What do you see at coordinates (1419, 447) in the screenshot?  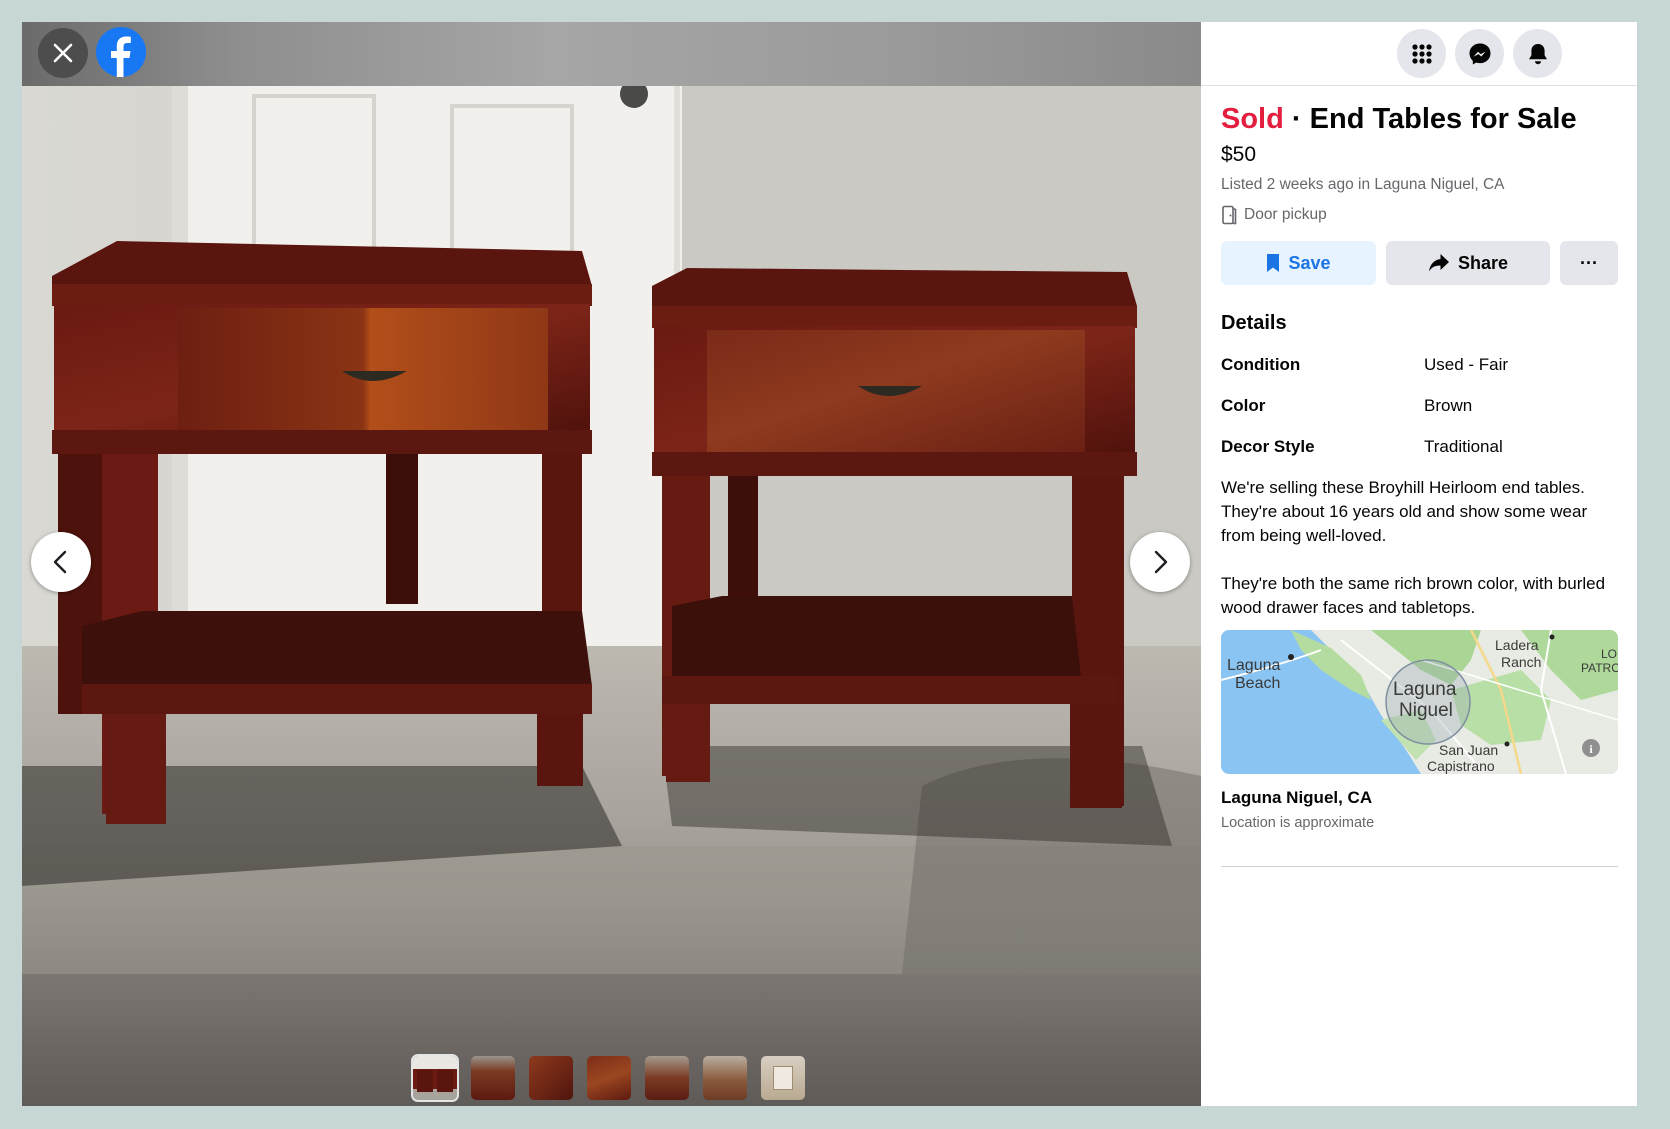 I see `detail-row-decor-style: Decor Style Traditional` at bounding box center [1419, 447].